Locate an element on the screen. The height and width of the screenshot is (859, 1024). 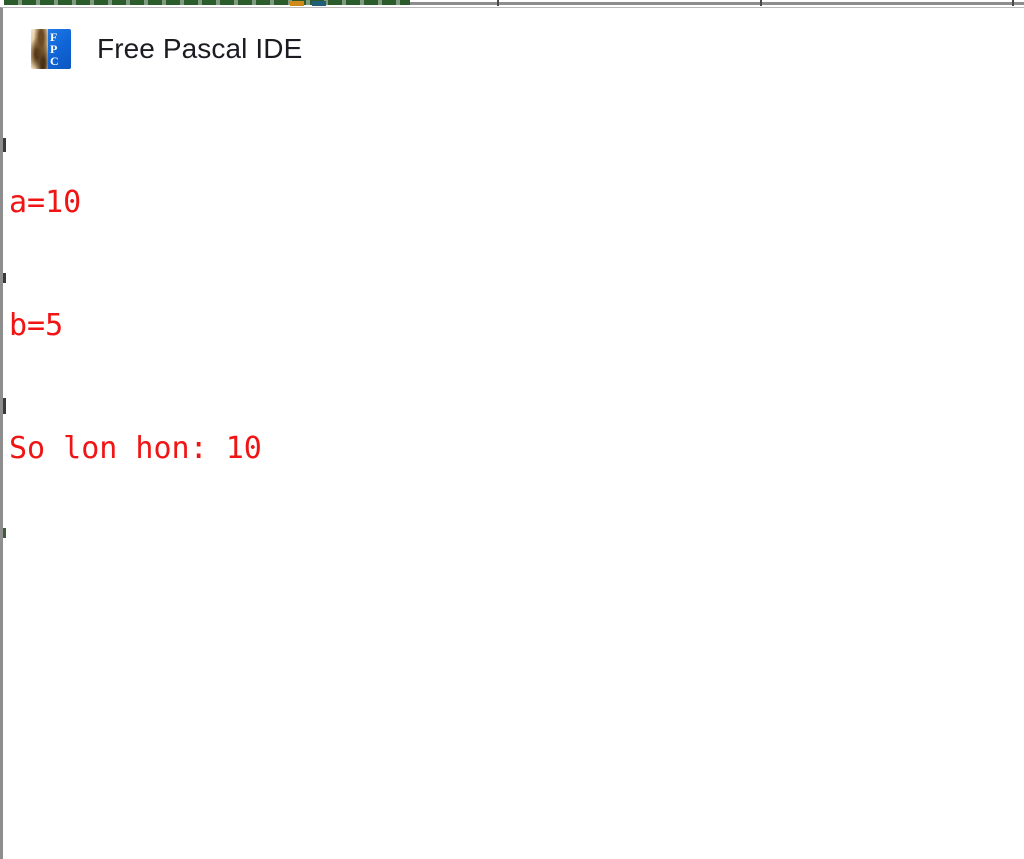
background-horizontal-rule is located at coordinates (717, 3).